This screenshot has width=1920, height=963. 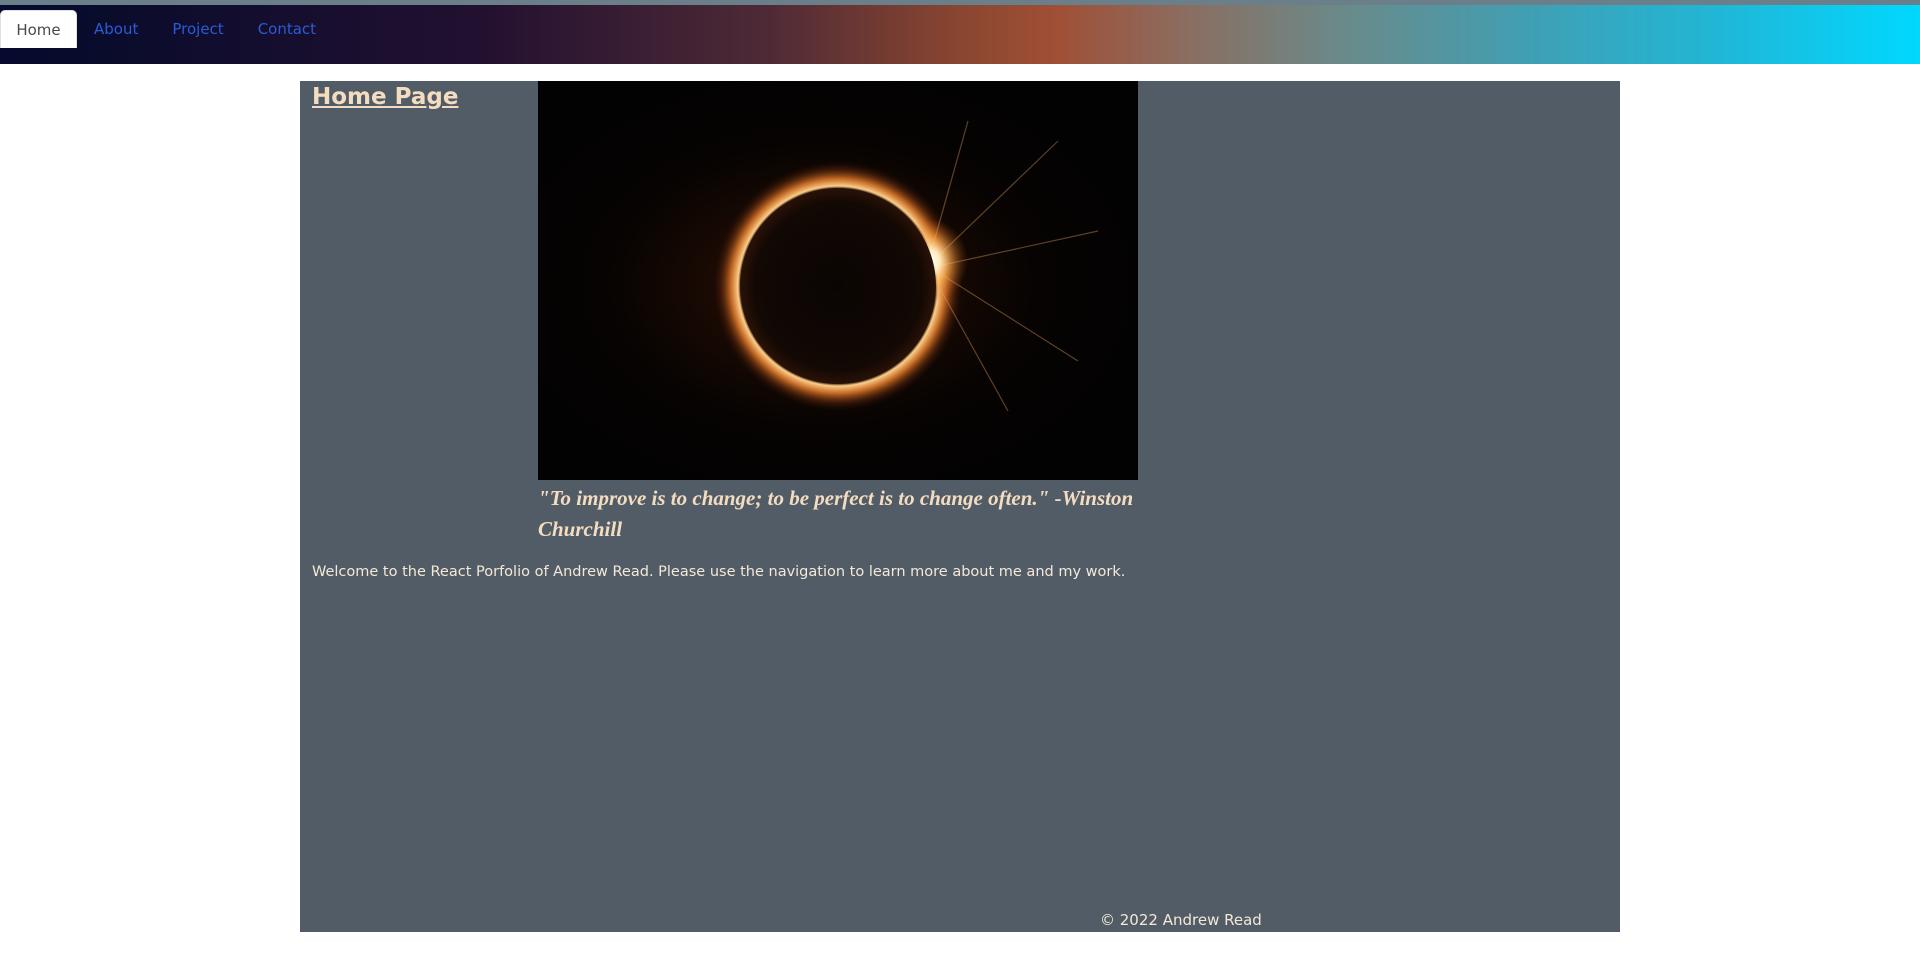 I want to click on page-title: Home Page, so click(x=385, y=97).